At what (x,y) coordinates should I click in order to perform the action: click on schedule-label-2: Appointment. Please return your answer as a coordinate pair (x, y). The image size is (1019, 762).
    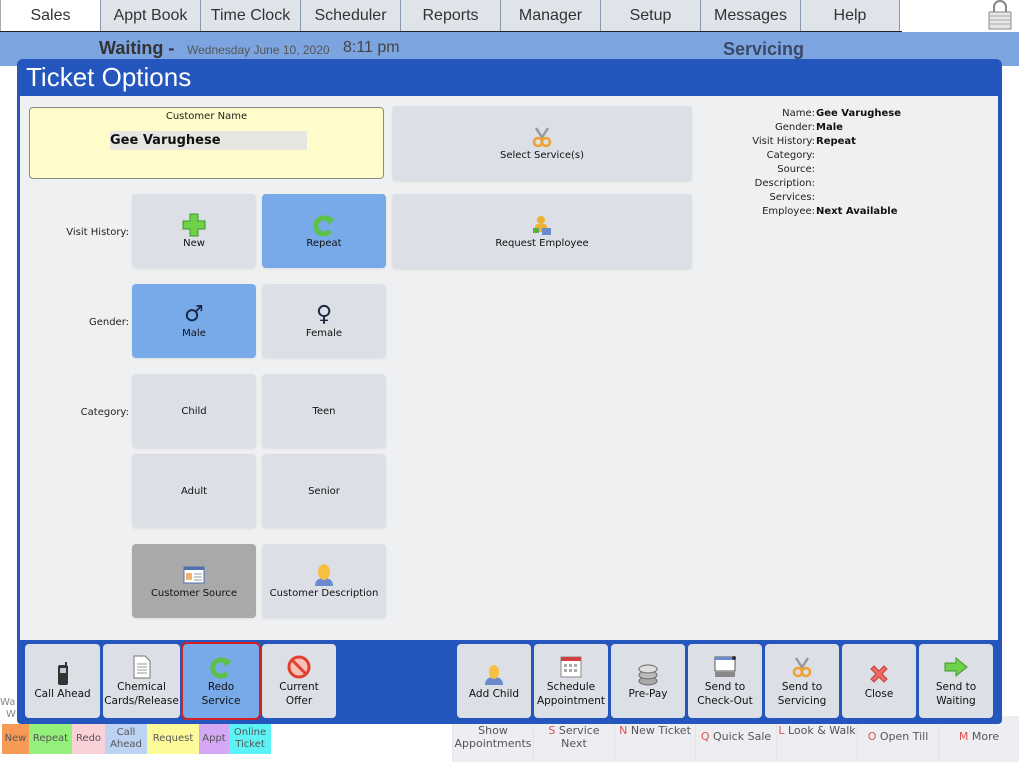
    Looking at the image, I should click on (571, 700).